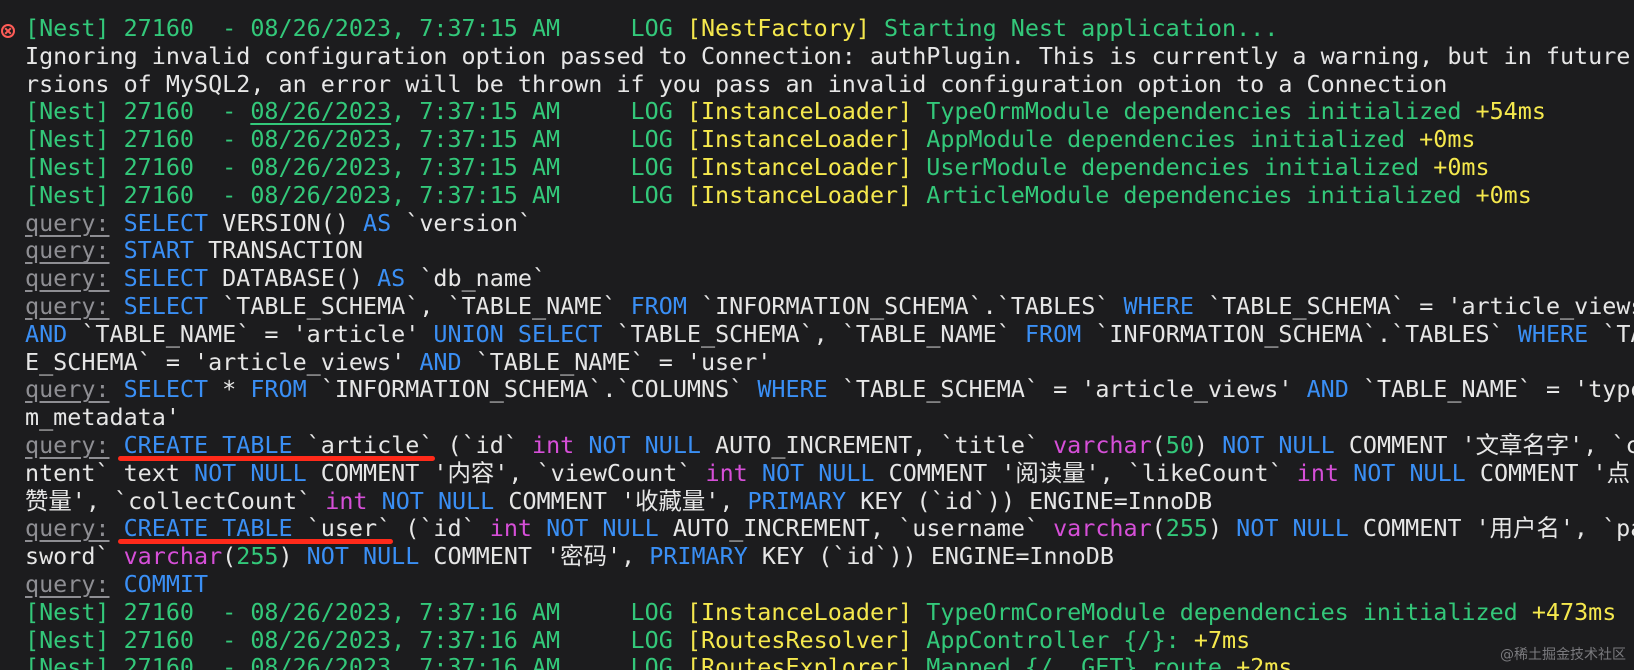 Image resolution: width=1634 pixels, height=670 pixels. Describe the element at coordinates (817, 417) in the screenshot. I see `terminal-line: m_metadata'` at that location.